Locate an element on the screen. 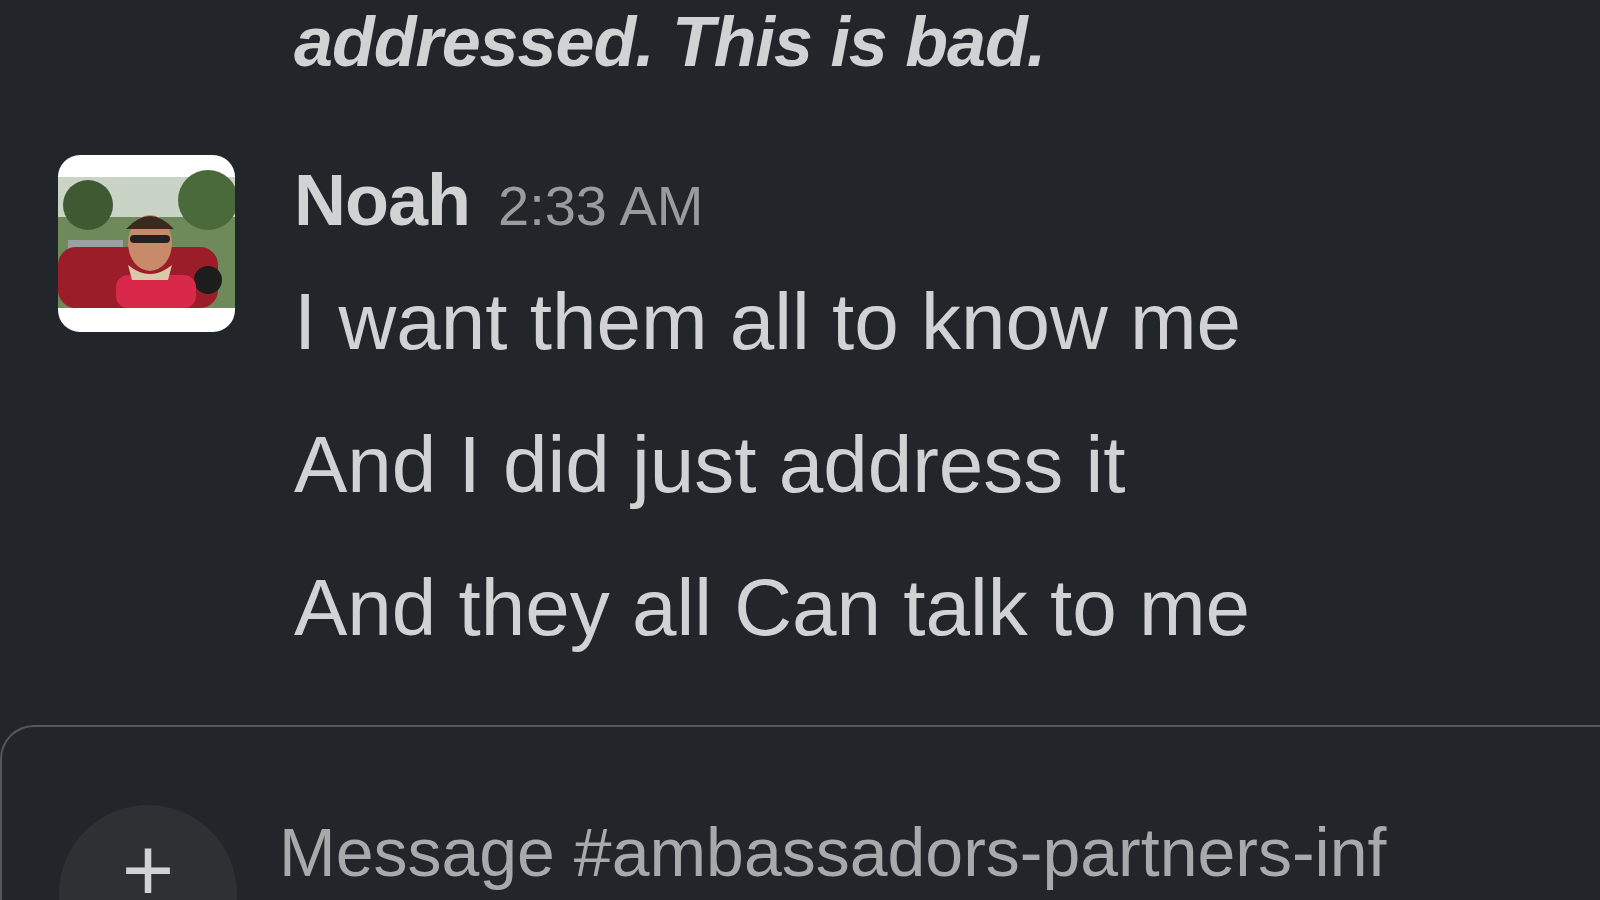  message-text: addressed. This is bad. is located at coordinates (670, 42).